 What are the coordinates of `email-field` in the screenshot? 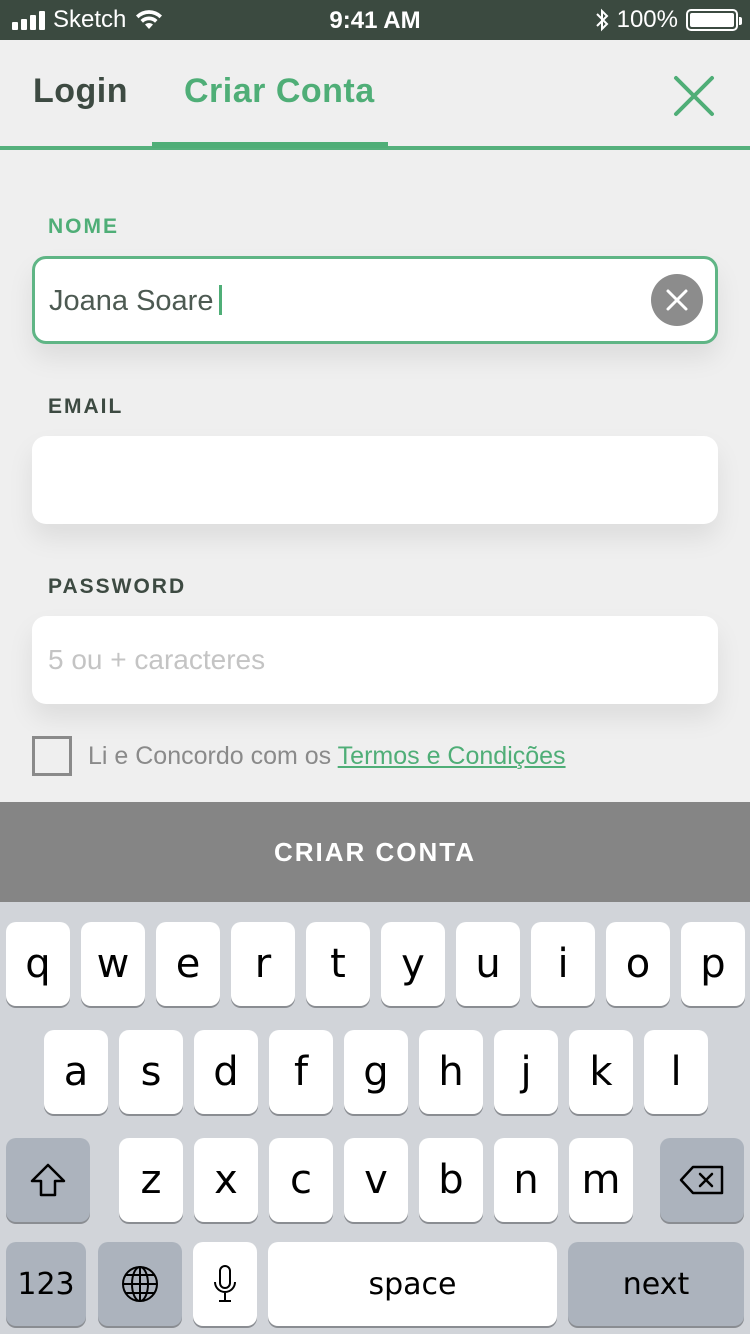 It's located at (375, 480).